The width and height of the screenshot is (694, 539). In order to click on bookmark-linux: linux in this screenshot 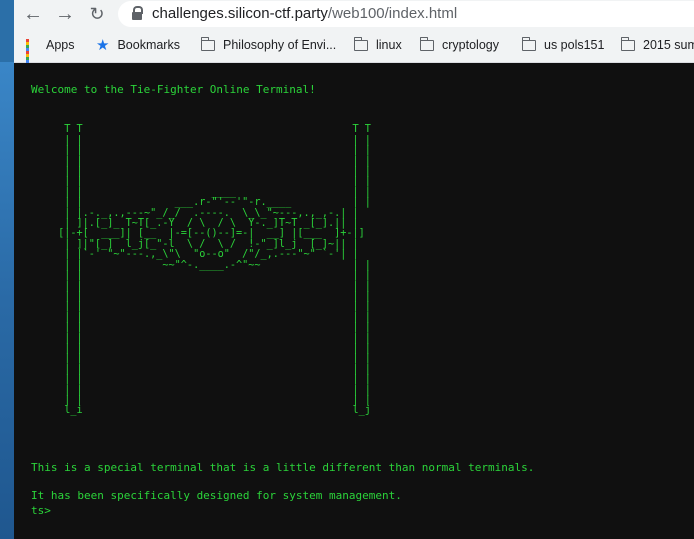, I will do `click(377, 45)`.